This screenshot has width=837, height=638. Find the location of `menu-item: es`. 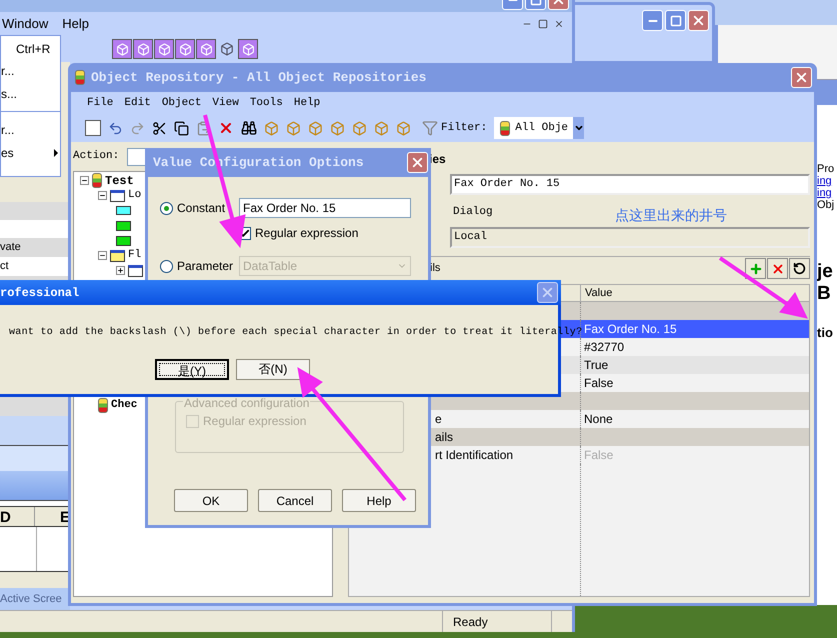

menu-item: es is located at coordinates (7, 153).